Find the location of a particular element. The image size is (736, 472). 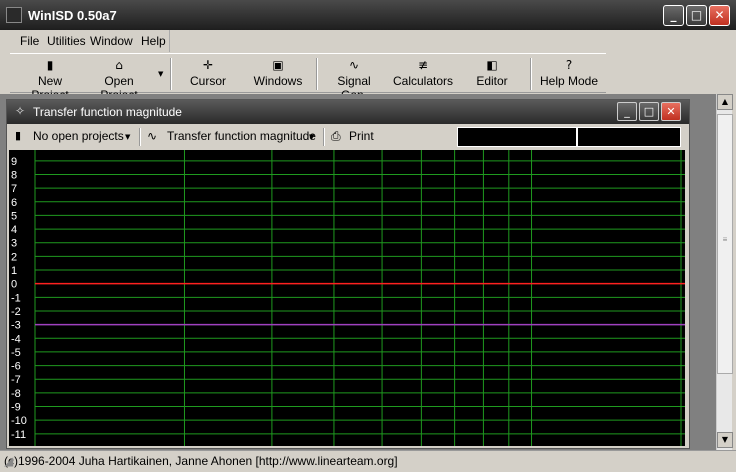

menu-help: Help is located at coordinates (153, 41).